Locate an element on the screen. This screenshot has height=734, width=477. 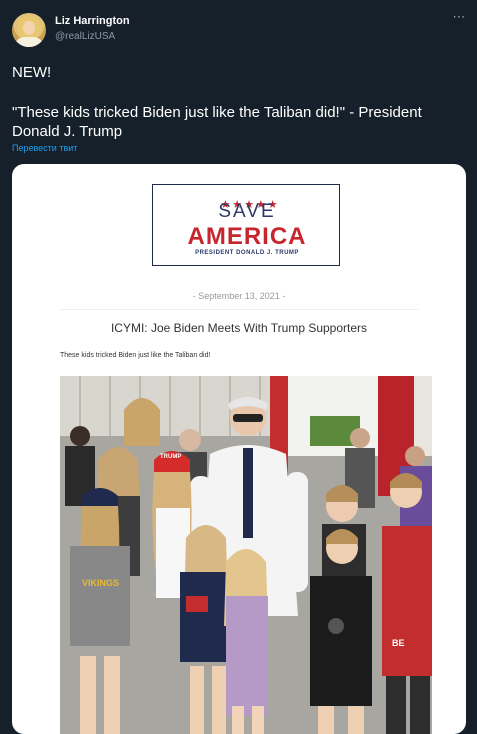
hat-text: TRUMP is located at coordinates (170, 457).